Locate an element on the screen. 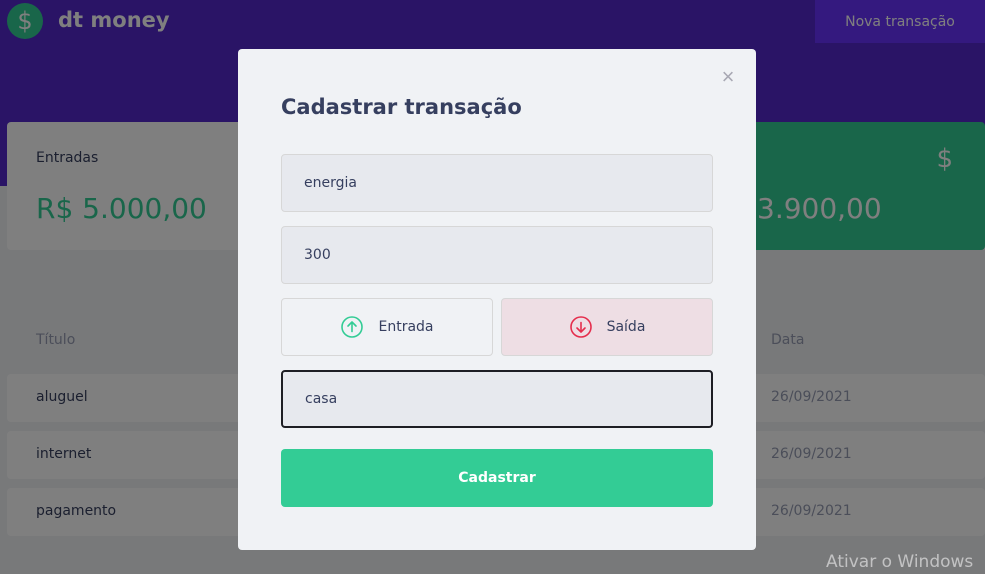 This screenshot has height=574, width=985. close-icon: × is located at coordinates (728, 77).